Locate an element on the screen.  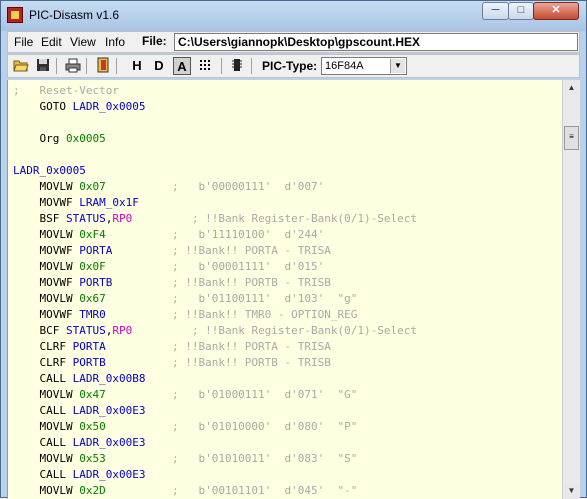
code-line: Org 0x0005 is located at coordinates (59, 139).